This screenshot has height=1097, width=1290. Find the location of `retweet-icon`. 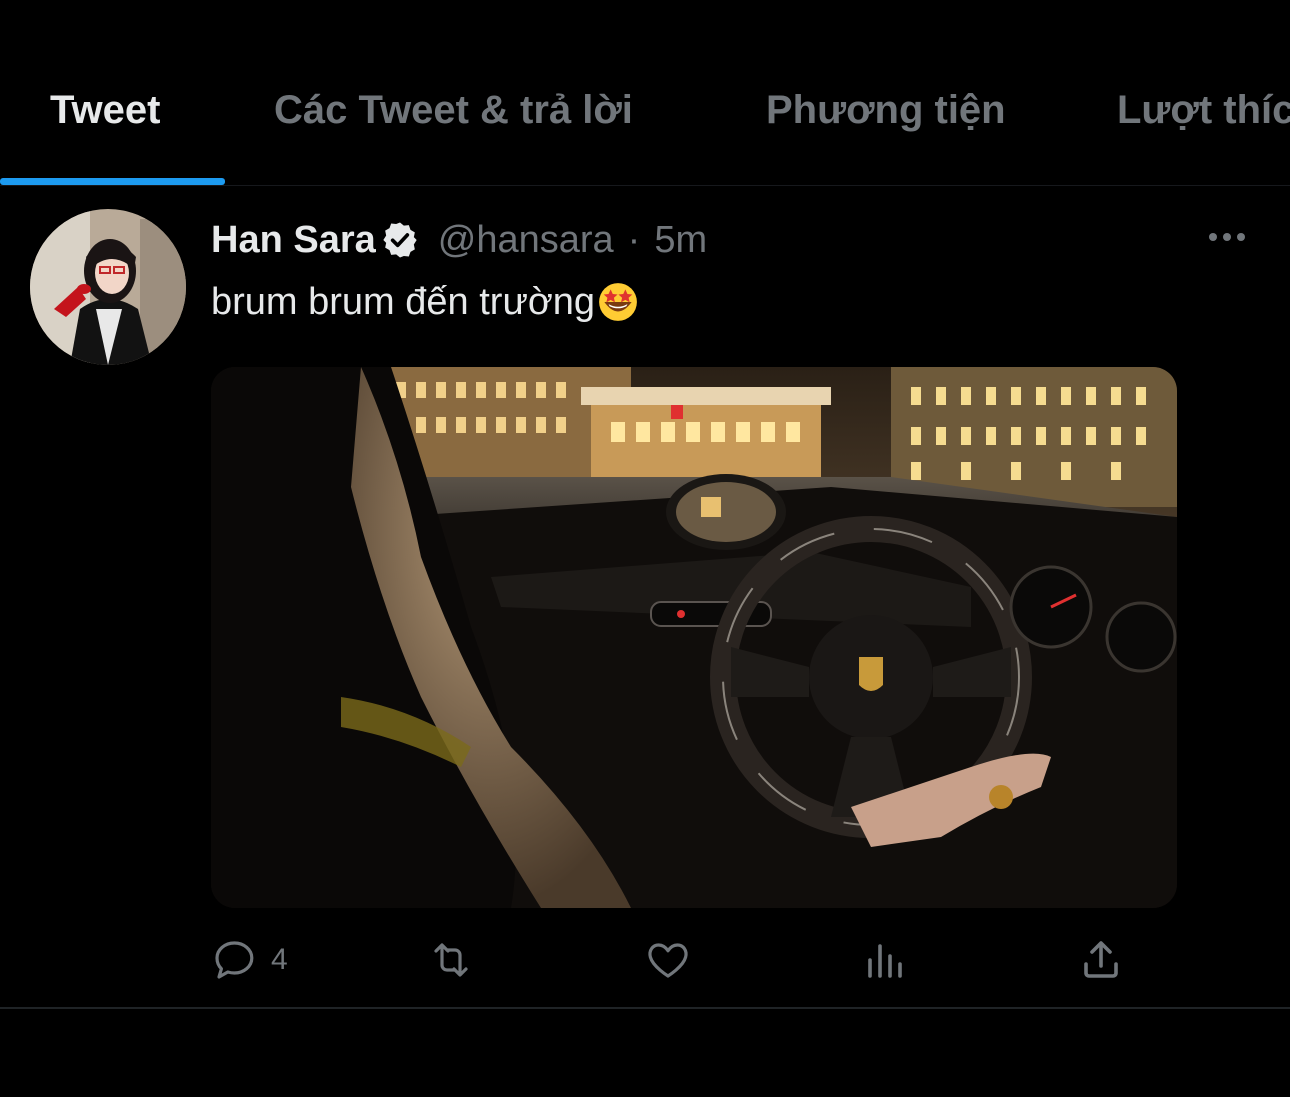

retweet-icon is located at coordinates (451, 960).